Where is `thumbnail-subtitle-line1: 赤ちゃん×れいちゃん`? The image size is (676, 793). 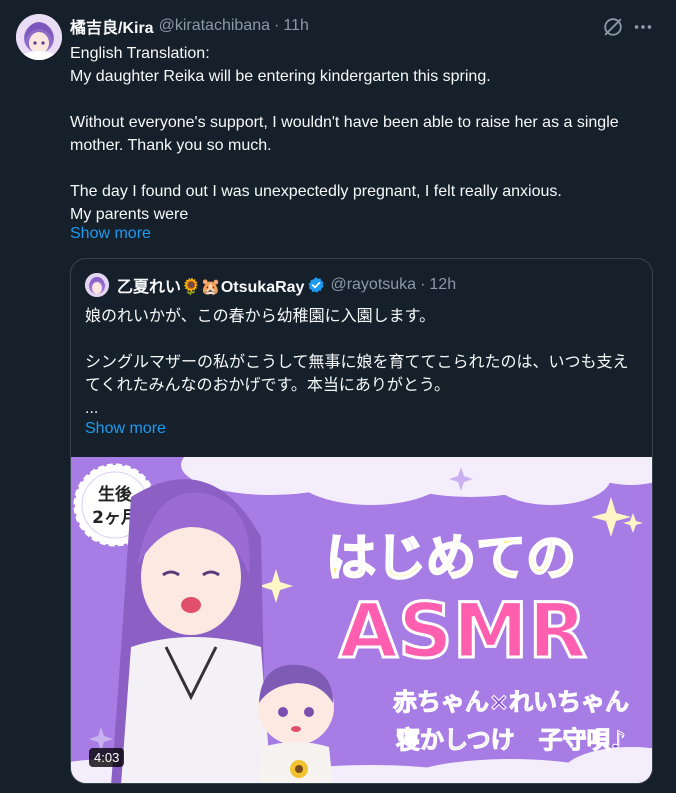
thumbnail-subtitle-line1: 赤ちゃん×れいちゃん is located at coordinates (511, 702).